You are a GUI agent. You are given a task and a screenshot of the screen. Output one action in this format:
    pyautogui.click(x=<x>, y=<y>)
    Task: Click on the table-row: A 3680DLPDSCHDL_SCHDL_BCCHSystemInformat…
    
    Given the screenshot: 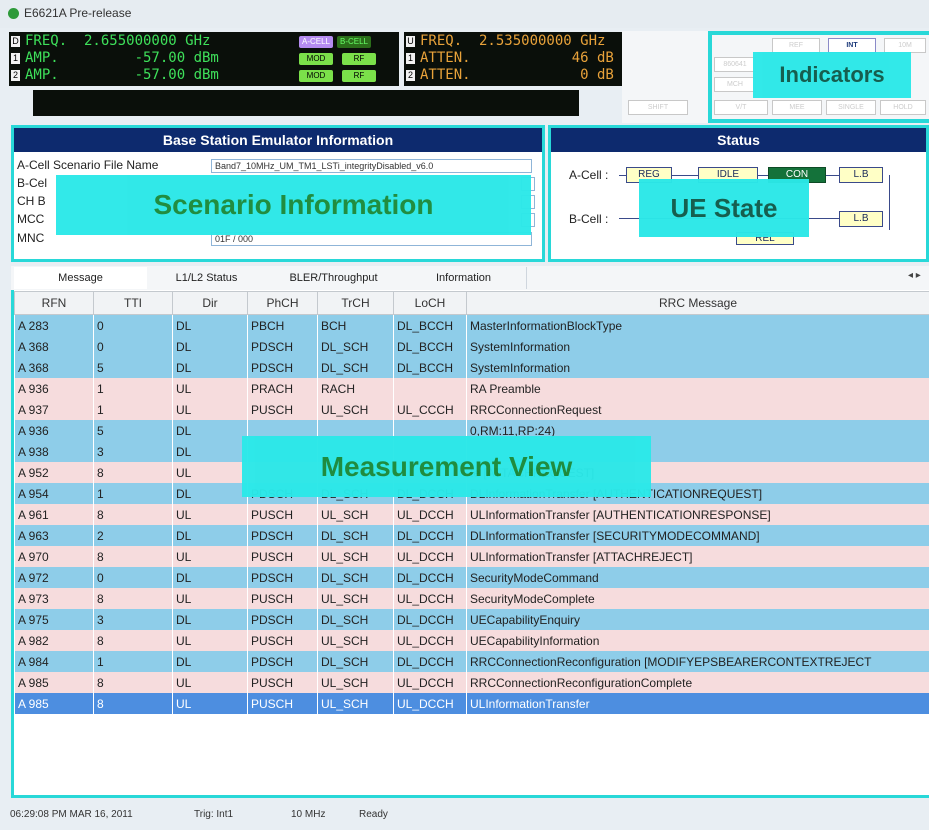 What is the action you would take?
    pyautogui.click(x=472, y=346)
    